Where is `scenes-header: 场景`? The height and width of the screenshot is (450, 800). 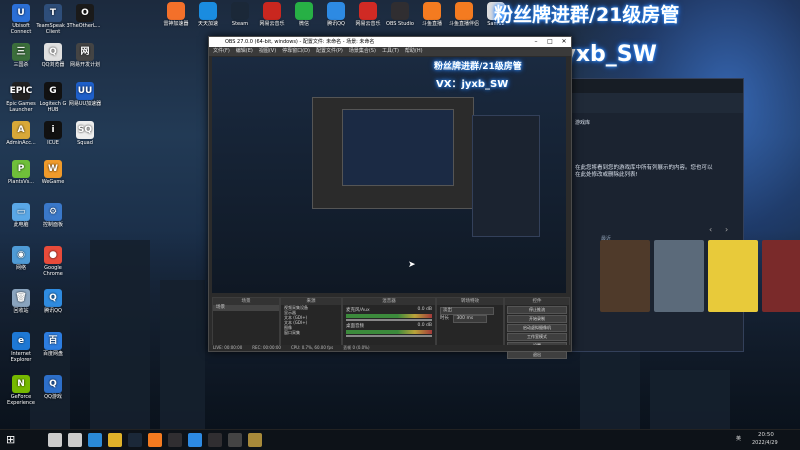
scenes-header: 场景 is located at coordinates (246, 301).